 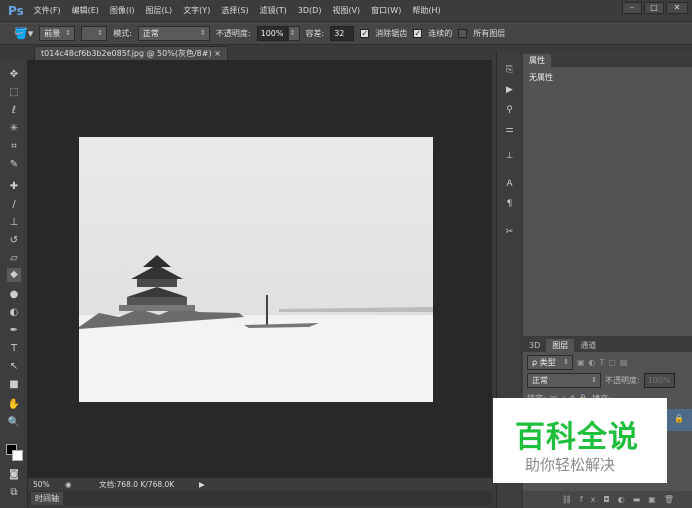 I want to click on hand-tool-icon: ✋, so click(x=14, y=405).